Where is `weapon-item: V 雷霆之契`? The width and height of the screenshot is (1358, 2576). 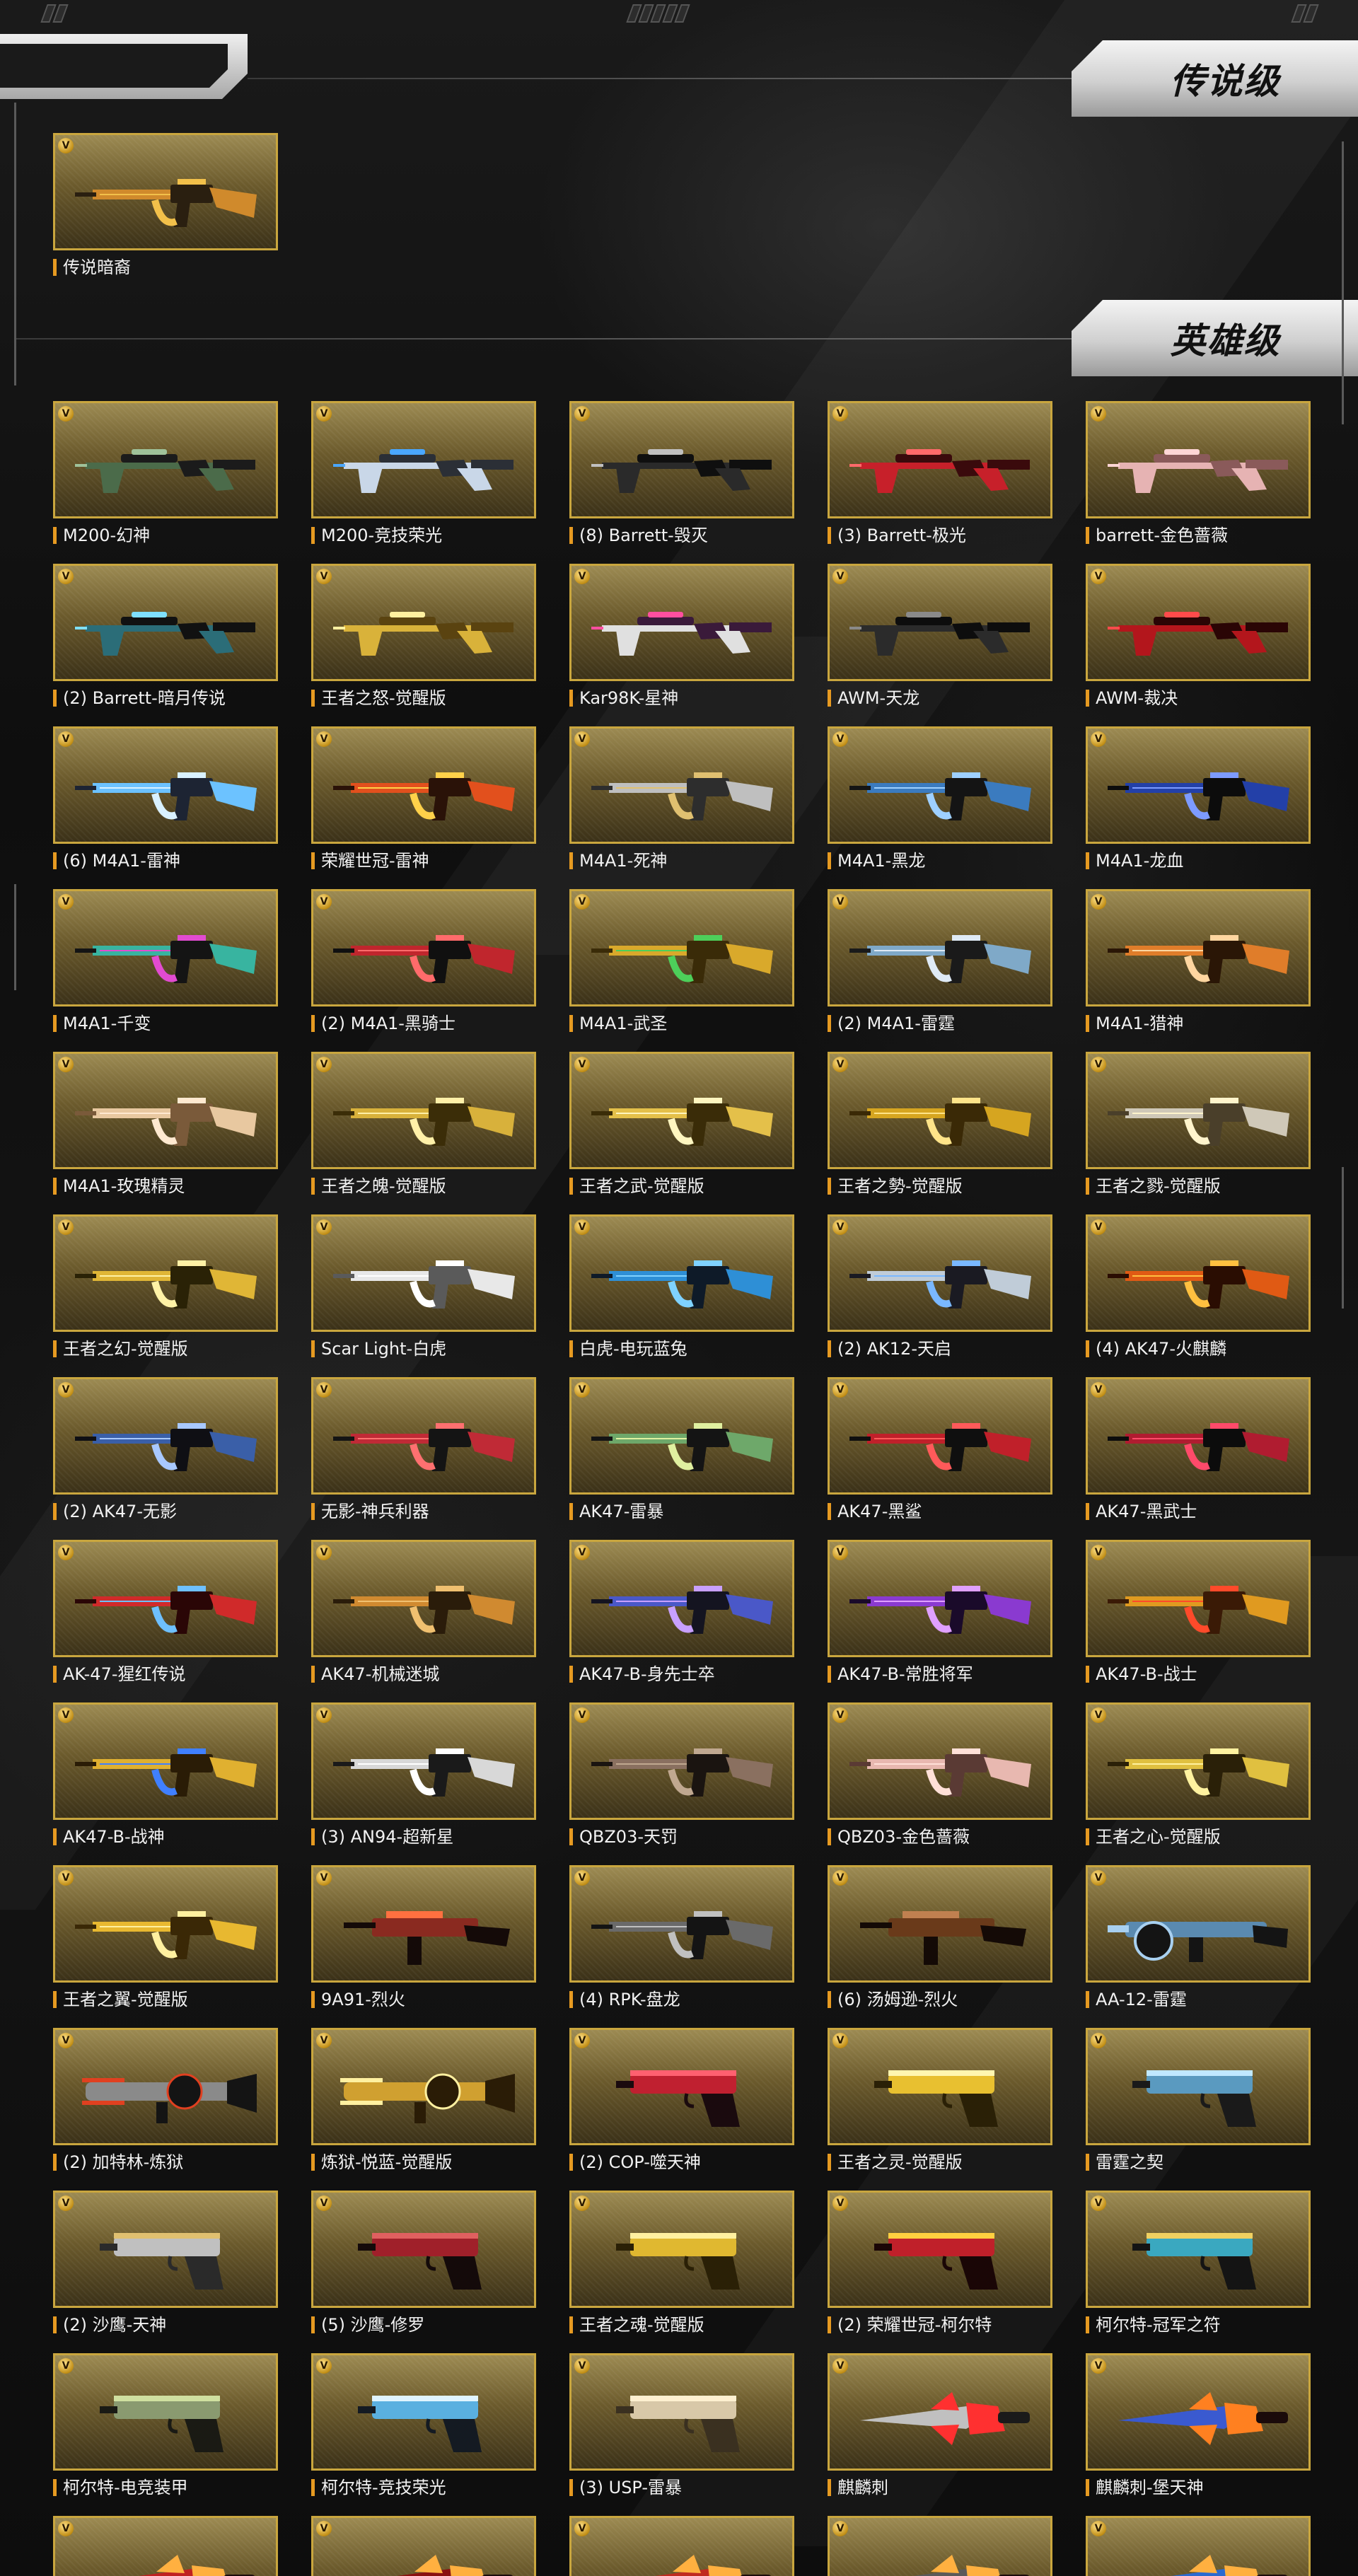 weapon-item: V 雷霆之契 is located at coordinates (1198, 2102).